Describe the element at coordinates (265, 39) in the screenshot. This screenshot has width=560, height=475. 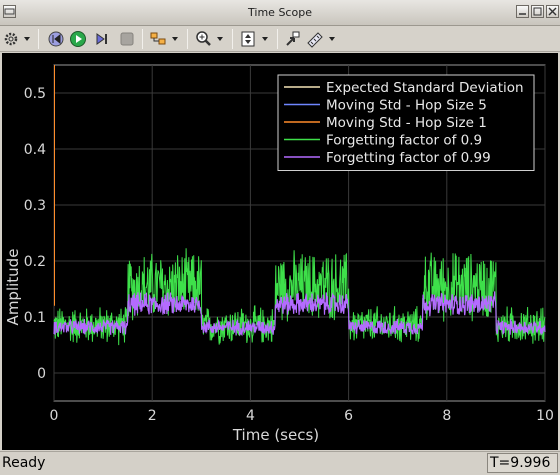
I see `autoscale-menu-icon` at that location.